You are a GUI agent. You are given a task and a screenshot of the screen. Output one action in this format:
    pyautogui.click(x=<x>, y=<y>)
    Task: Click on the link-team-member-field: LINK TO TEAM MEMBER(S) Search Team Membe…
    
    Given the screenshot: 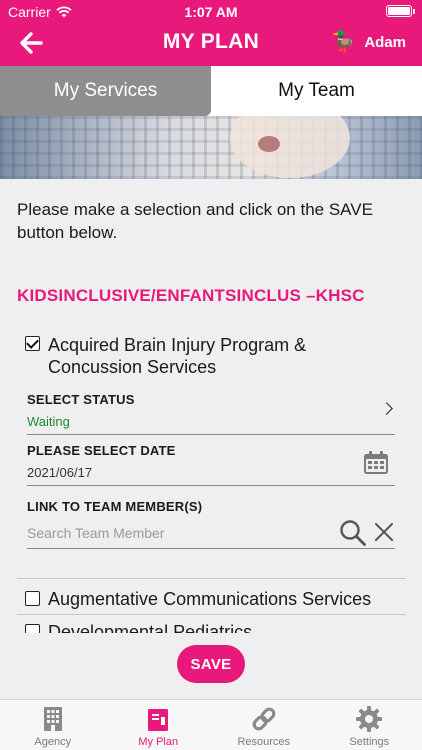 What is the action you would take?
    pyautogui.click(x=211, y=524)
    